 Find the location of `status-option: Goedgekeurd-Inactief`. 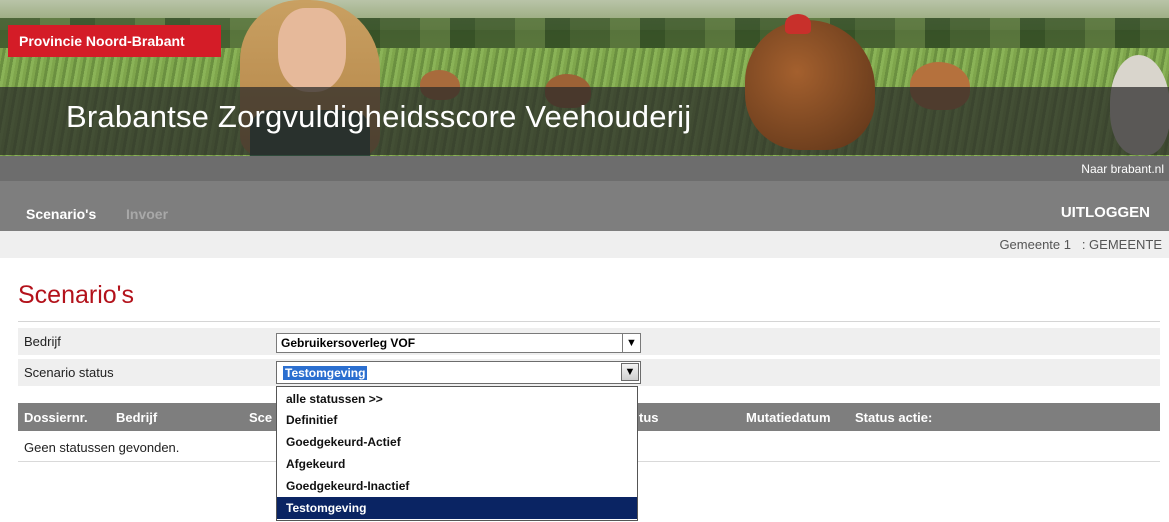

status-option: Goedgekeurd-Inactief is located at coordinates (457, 486).